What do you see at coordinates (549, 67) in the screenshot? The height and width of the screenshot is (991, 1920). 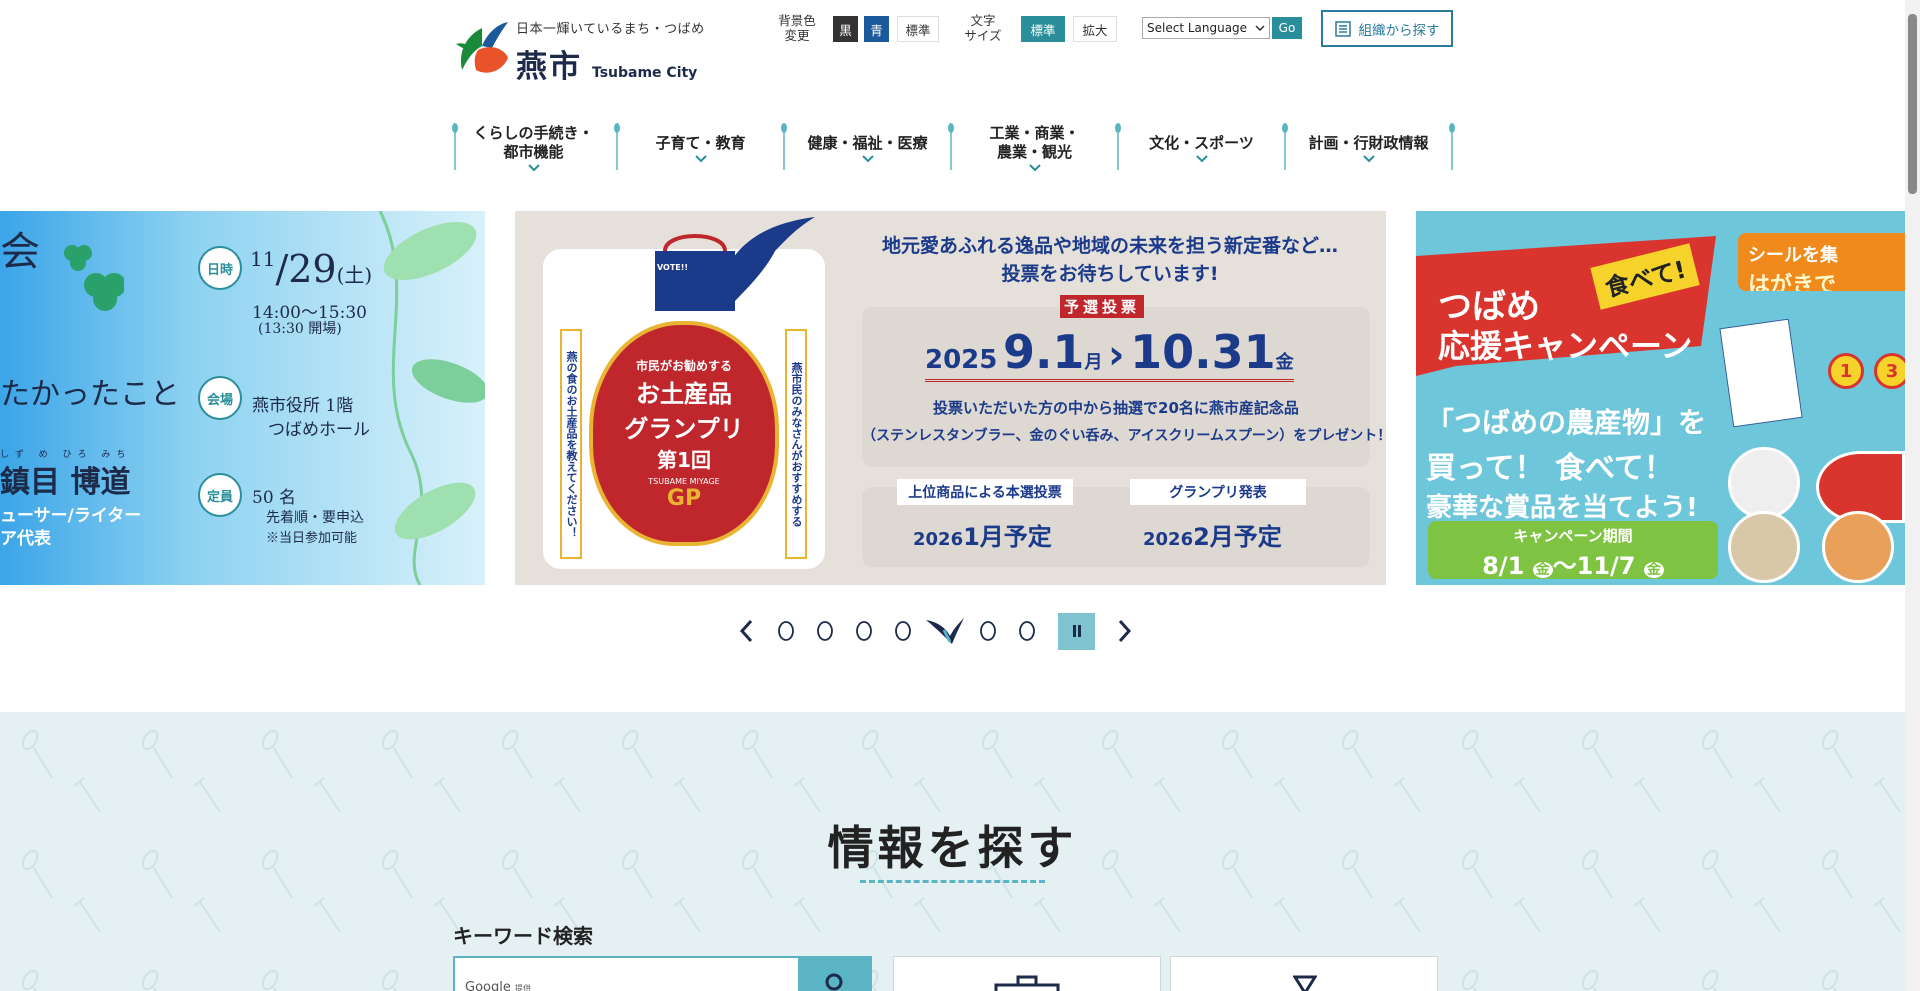 I see `city-name: 燕市` at bounding box center [549, 67].